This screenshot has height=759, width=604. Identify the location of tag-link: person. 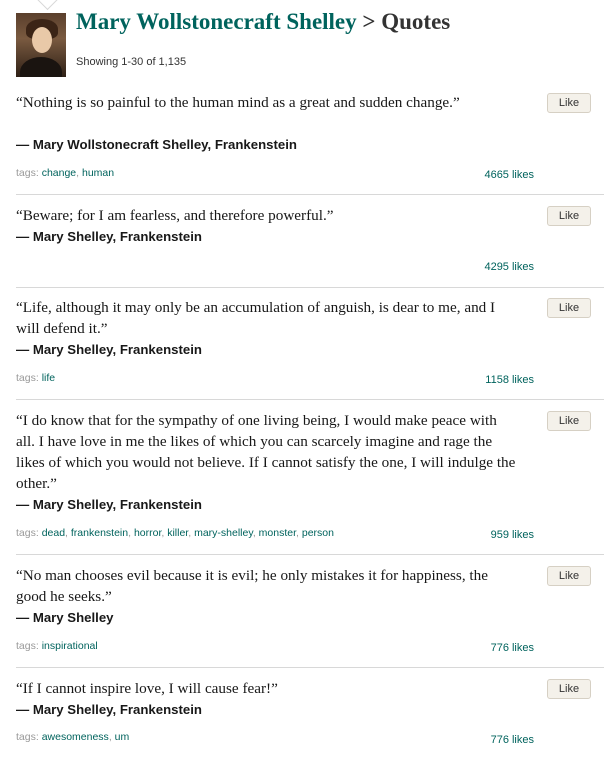
(318, 533).